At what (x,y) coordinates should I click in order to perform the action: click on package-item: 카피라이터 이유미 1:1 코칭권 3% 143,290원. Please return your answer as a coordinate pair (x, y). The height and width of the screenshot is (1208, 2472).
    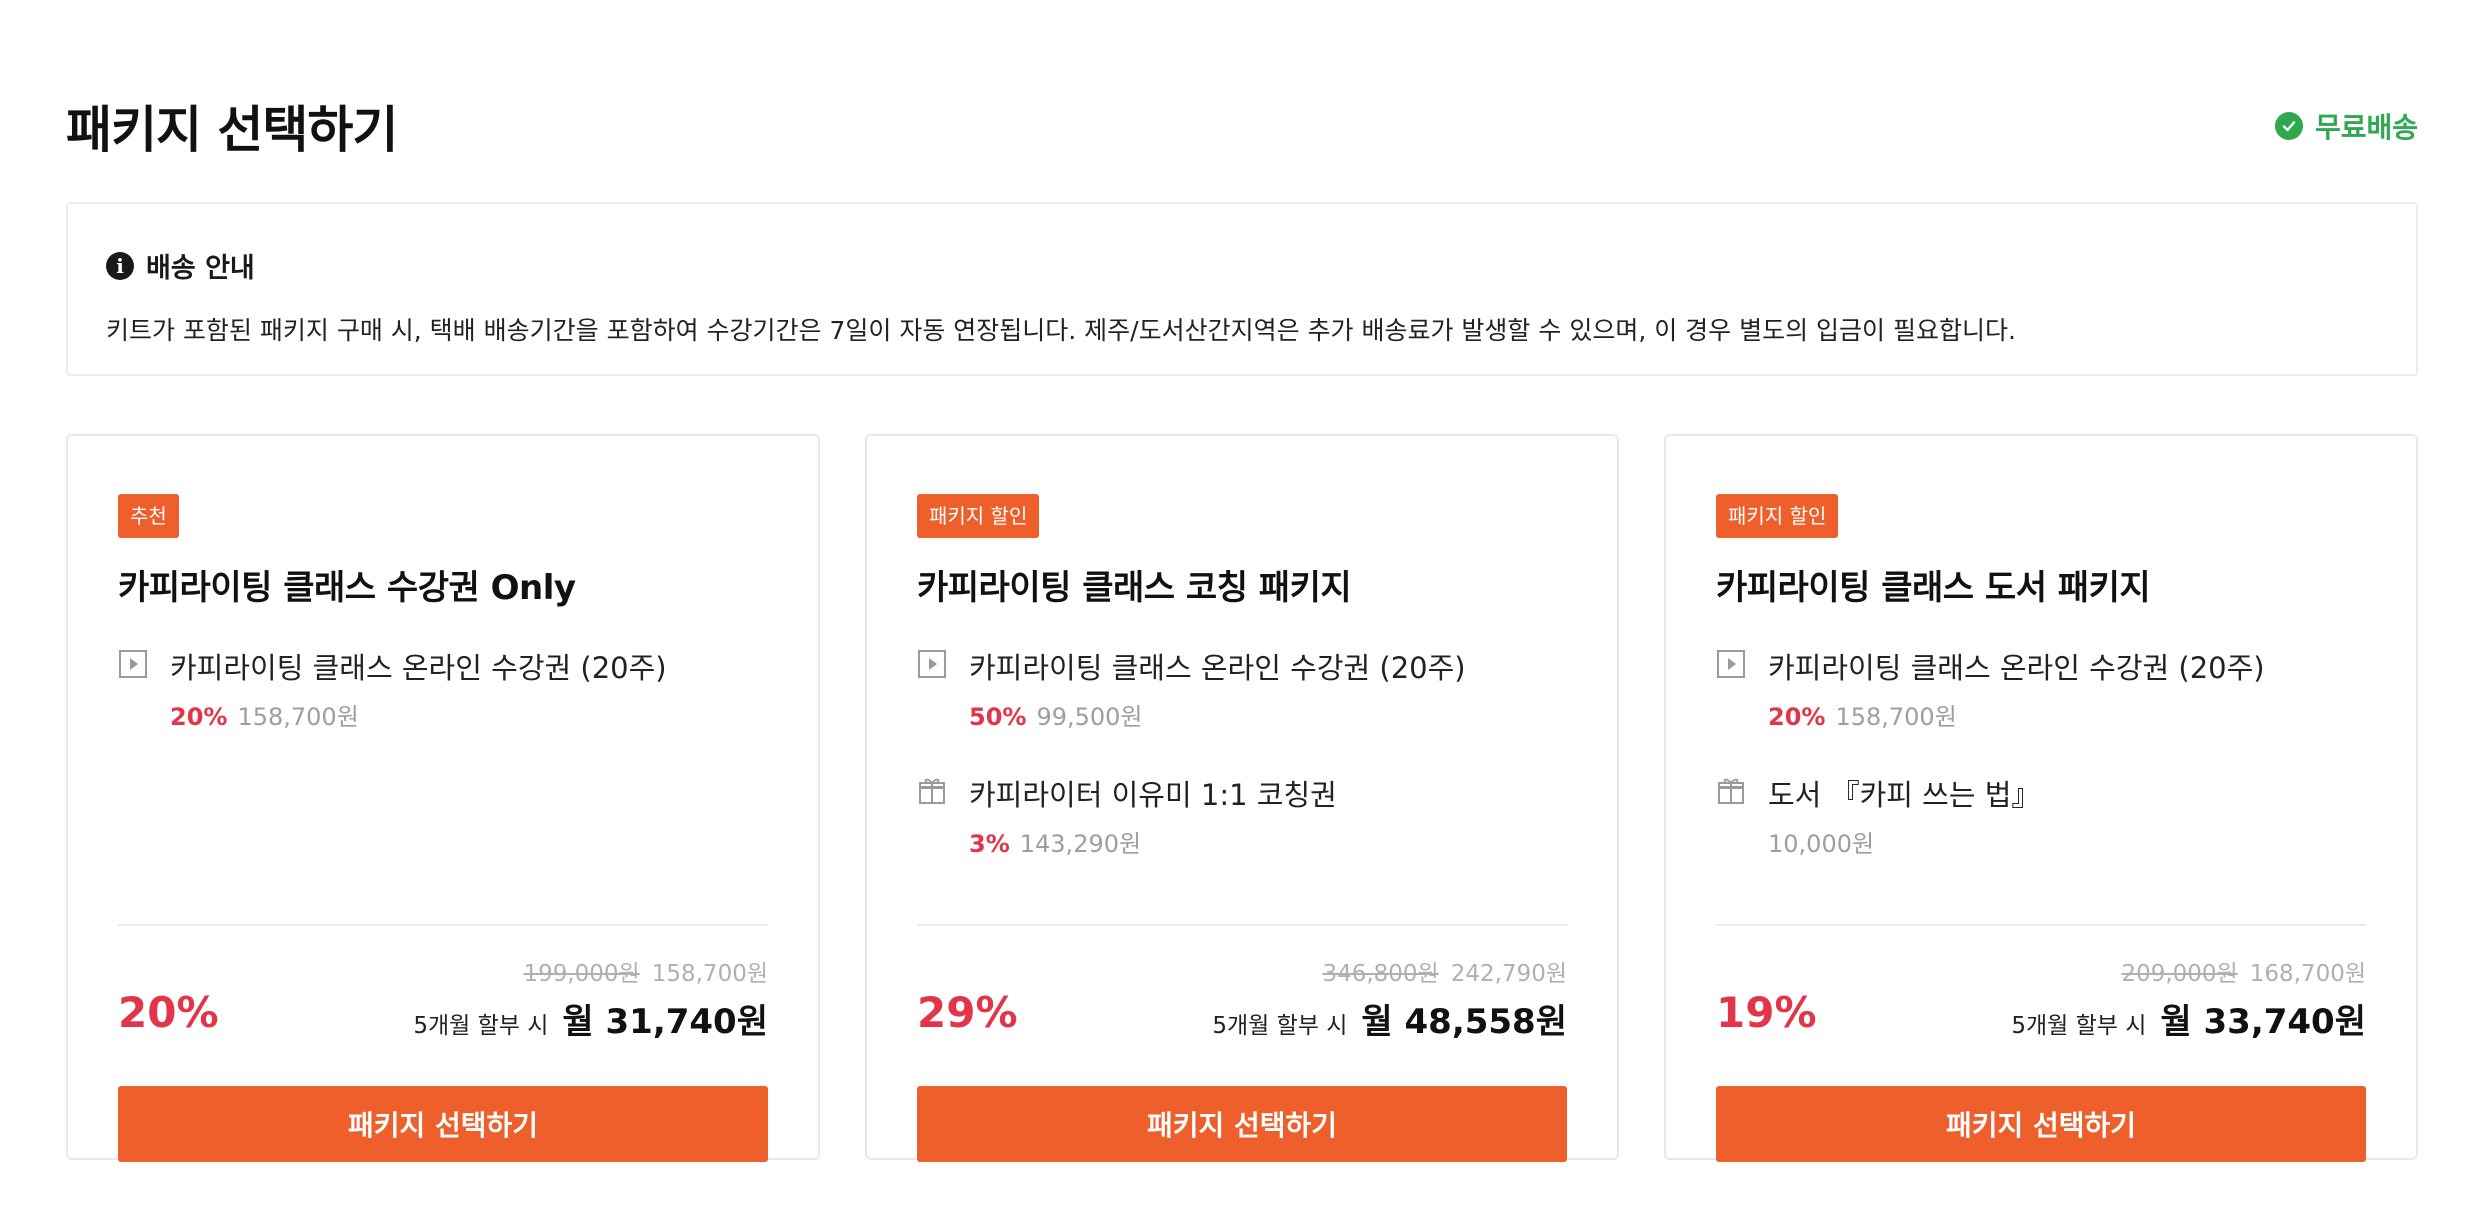
    Looking at the image, I should click on (1242, 815).